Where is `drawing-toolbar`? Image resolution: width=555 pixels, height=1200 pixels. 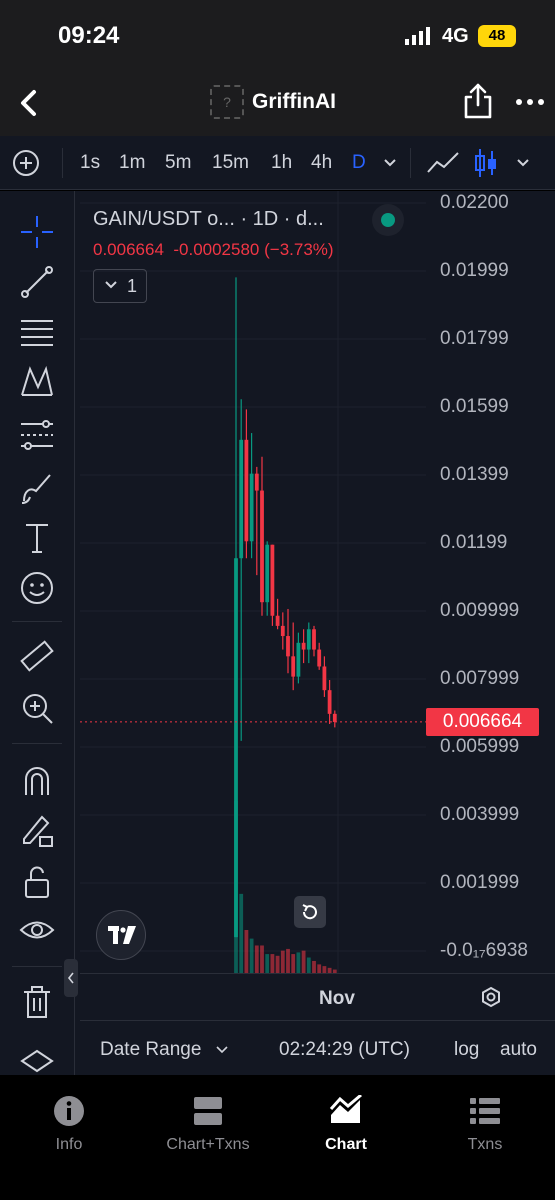
drawing-toolbar is located at coordinates (39, 633).